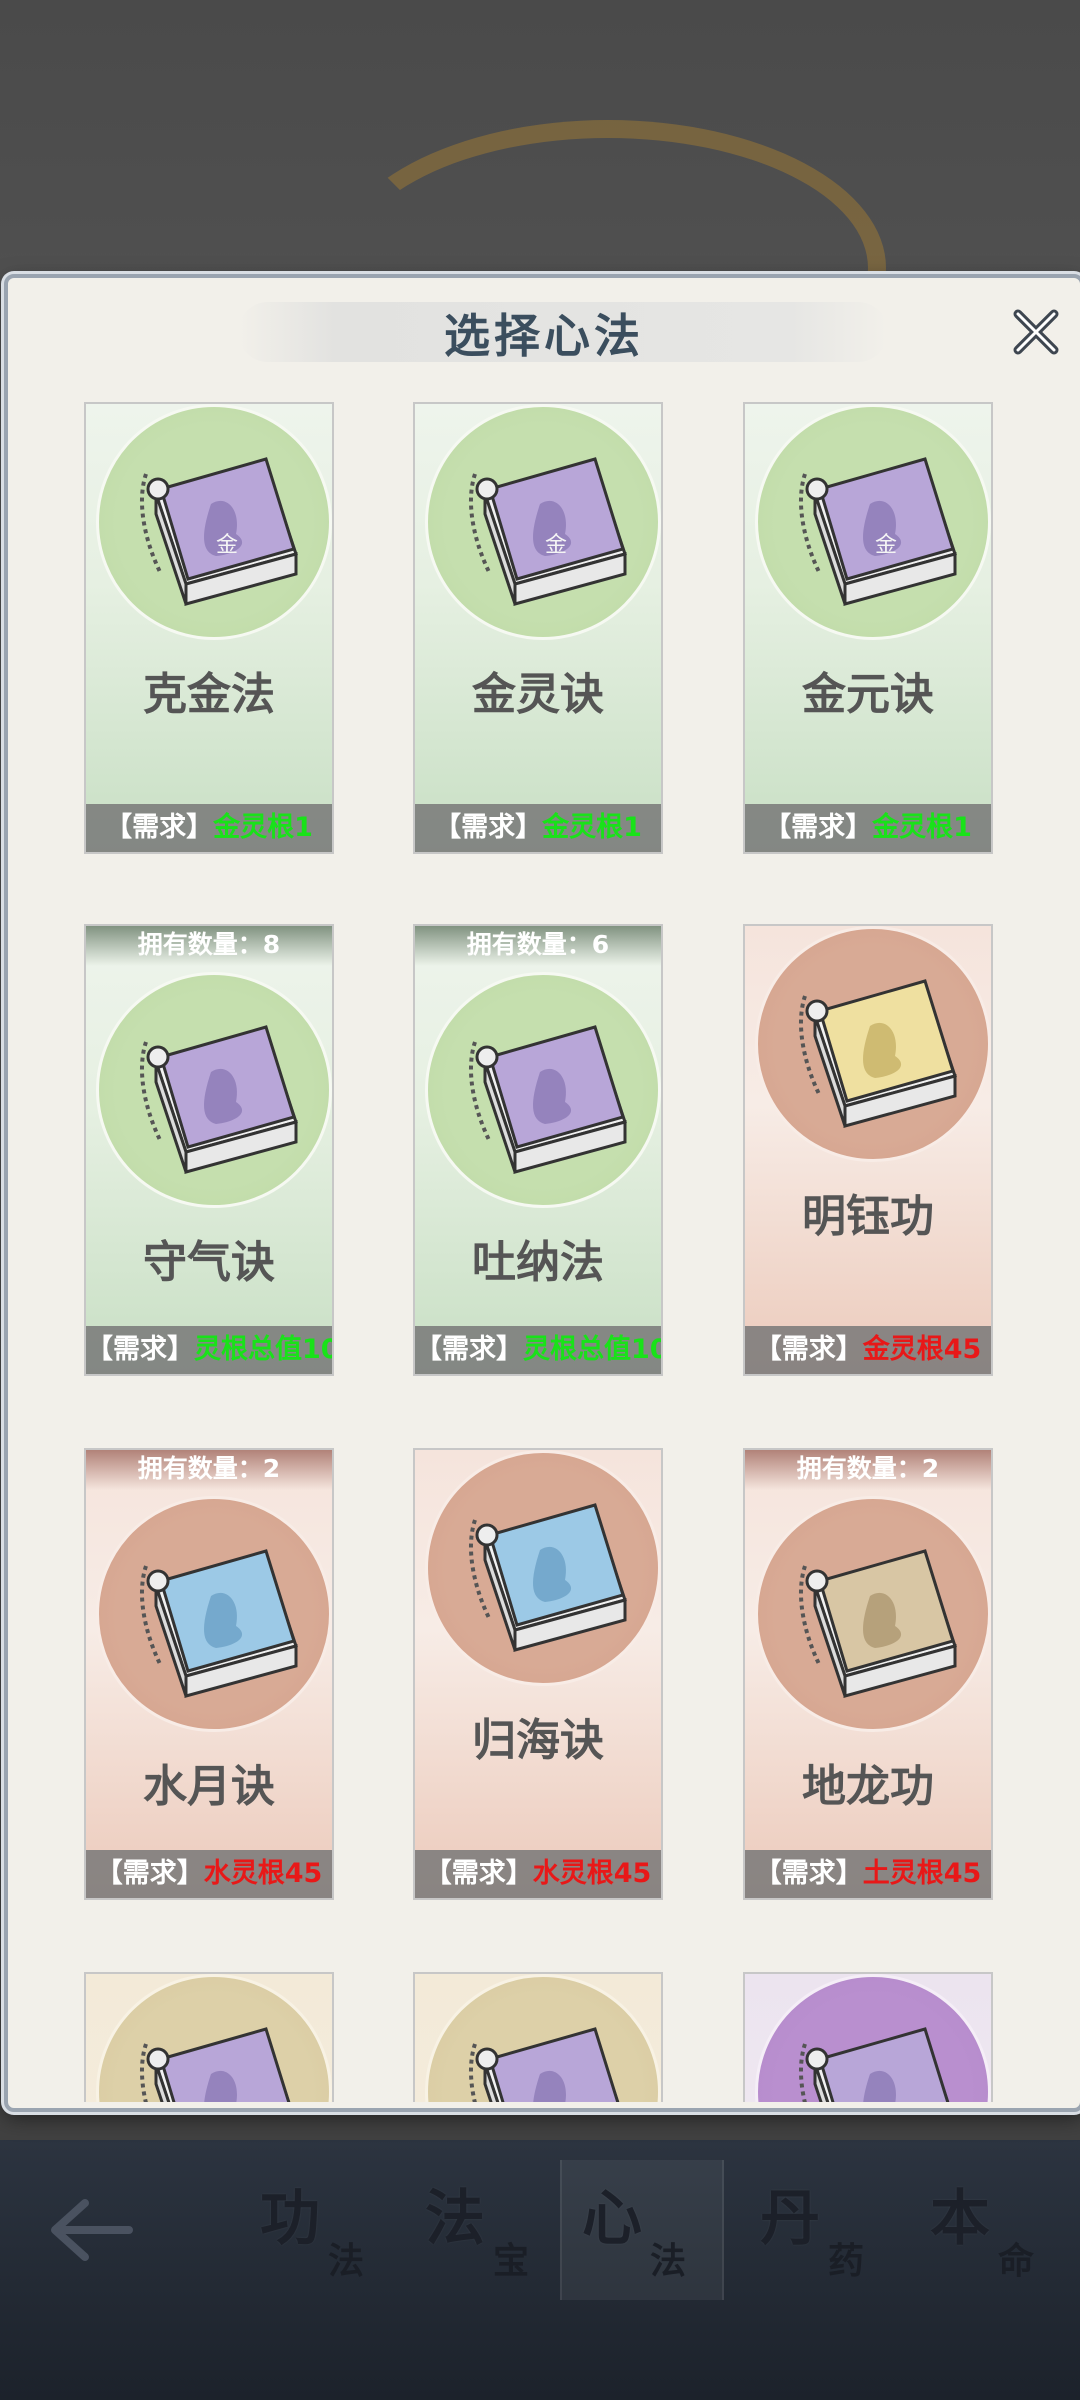 Image resolution: width=1080 pixels, height=2400 pixels. I want to click on xinfa-card: 归海诀【需求】水灵根45, so click(538, 1674).